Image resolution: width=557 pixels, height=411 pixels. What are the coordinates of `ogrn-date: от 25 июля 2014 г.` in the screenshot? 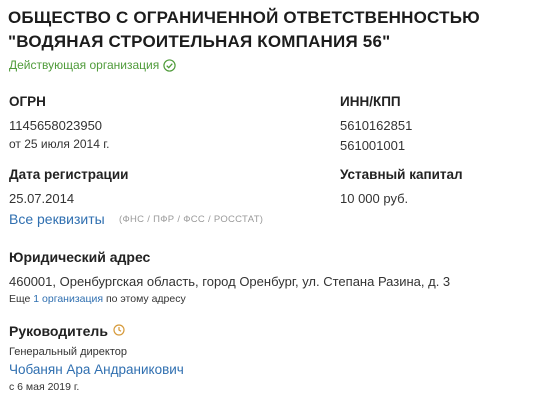 It's located at (59, 144).